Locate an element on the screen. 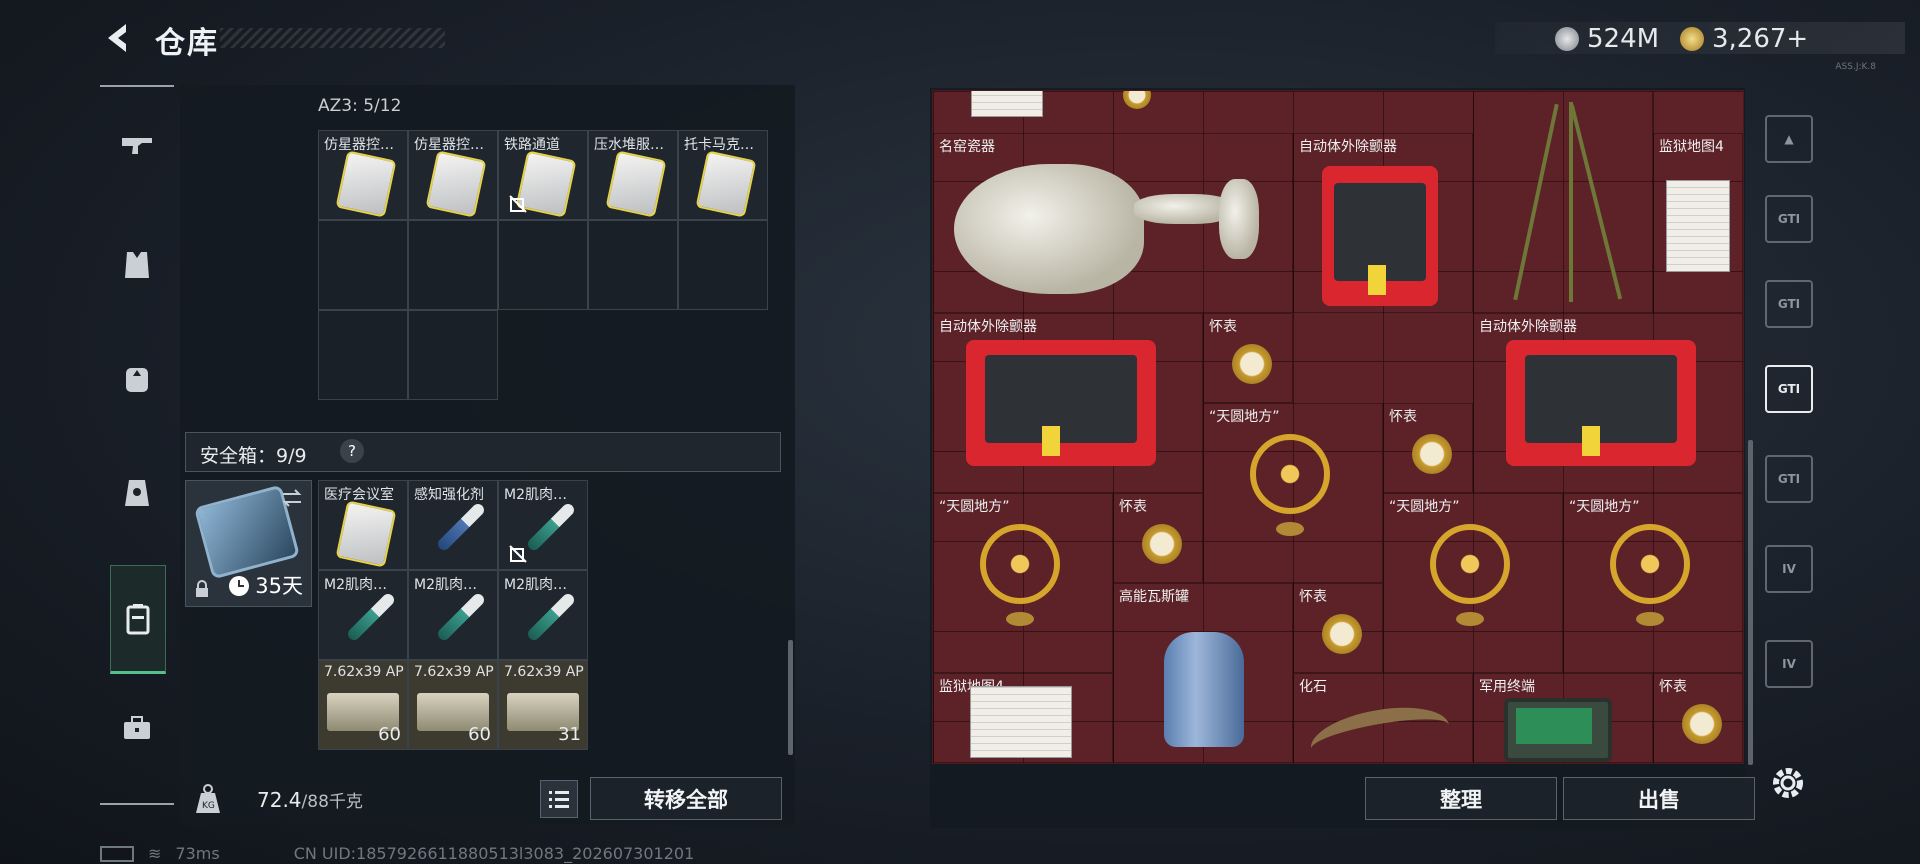  right-scrollbar is located at coordinates (1750, 602).